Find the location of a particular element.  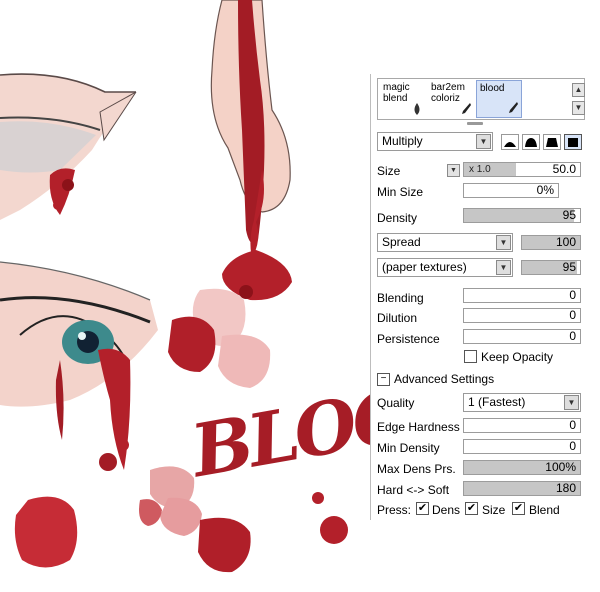

lower-eye-drawing is located at coordinates (79, 366).